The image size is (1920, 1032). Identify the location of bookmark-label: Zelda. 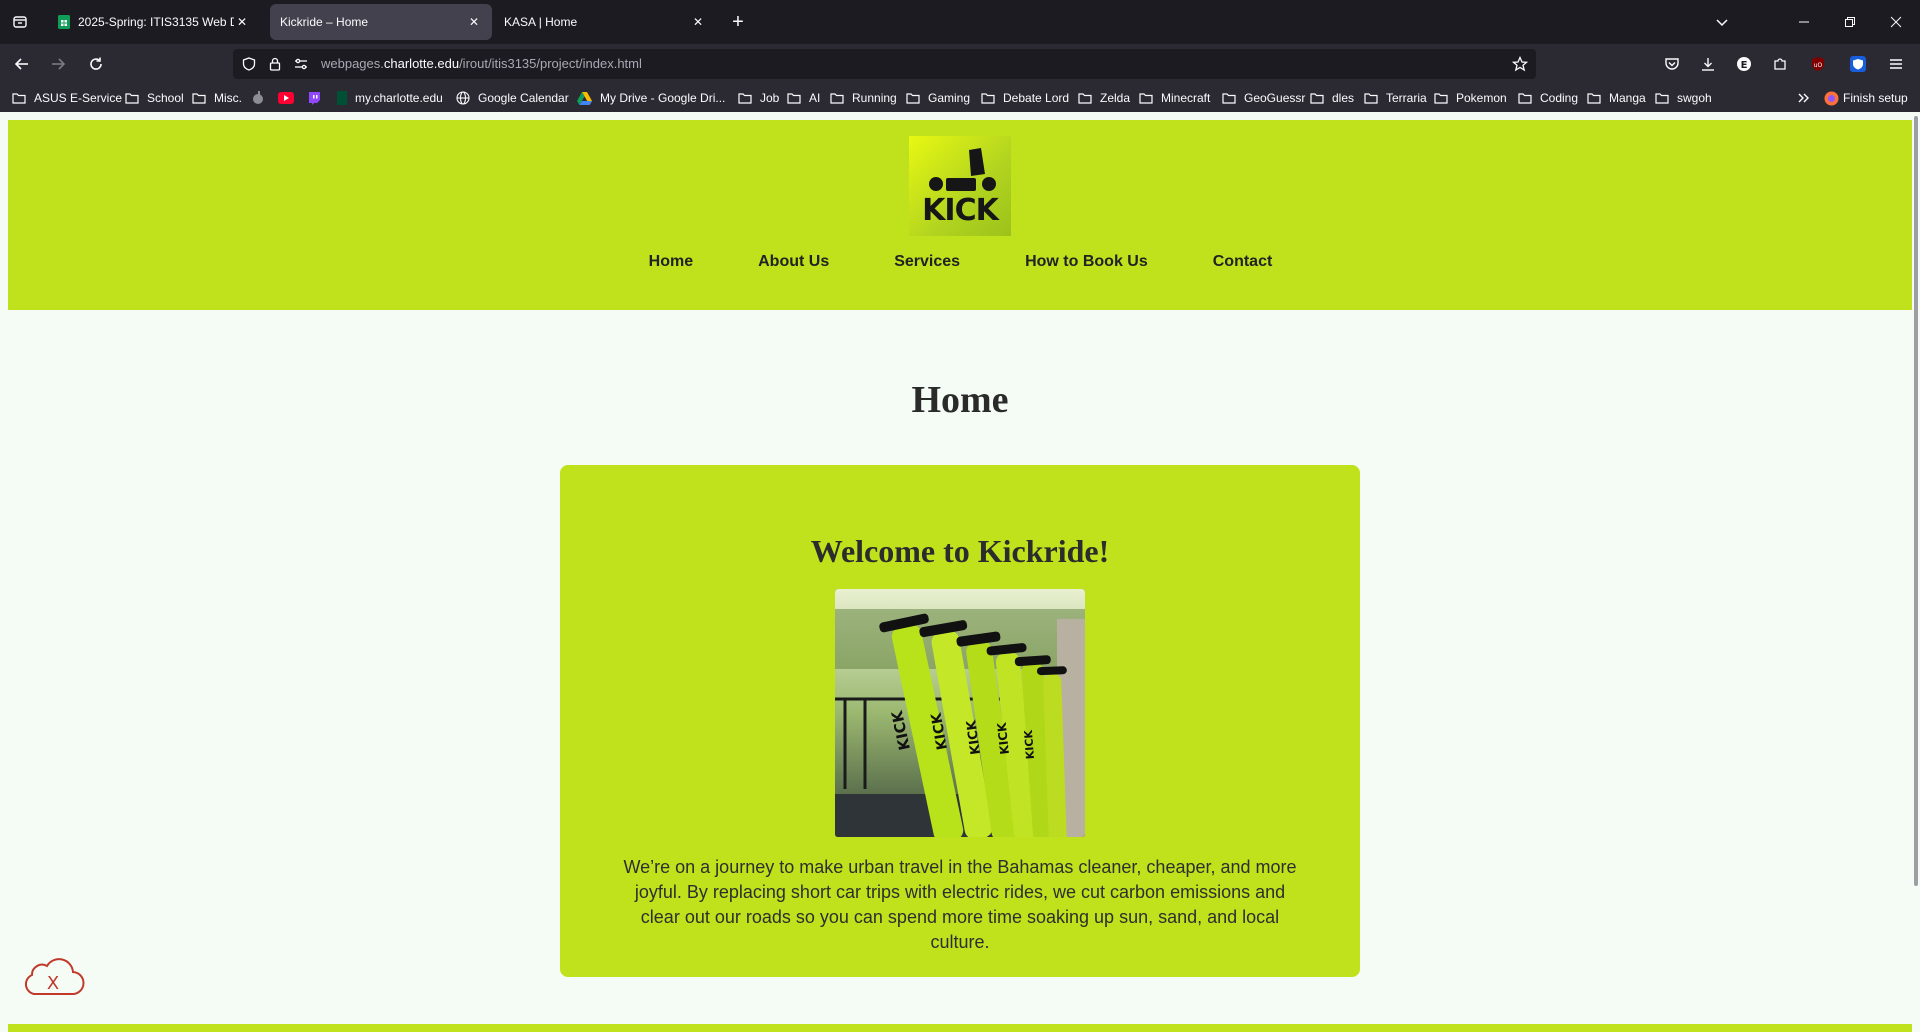
(1115, 98).